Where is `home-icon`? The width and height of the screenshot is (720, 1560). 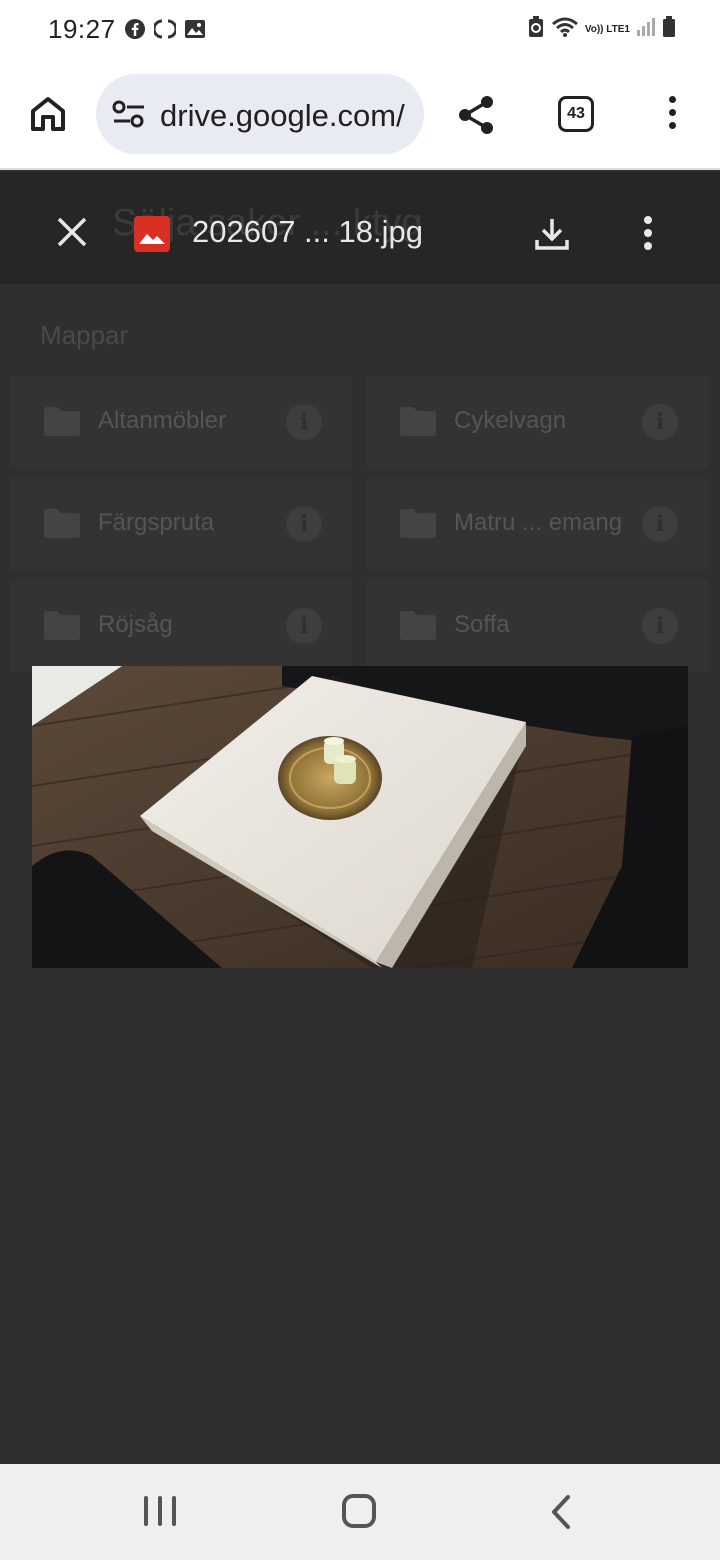
home-icon is located at coordinates (48, 114).